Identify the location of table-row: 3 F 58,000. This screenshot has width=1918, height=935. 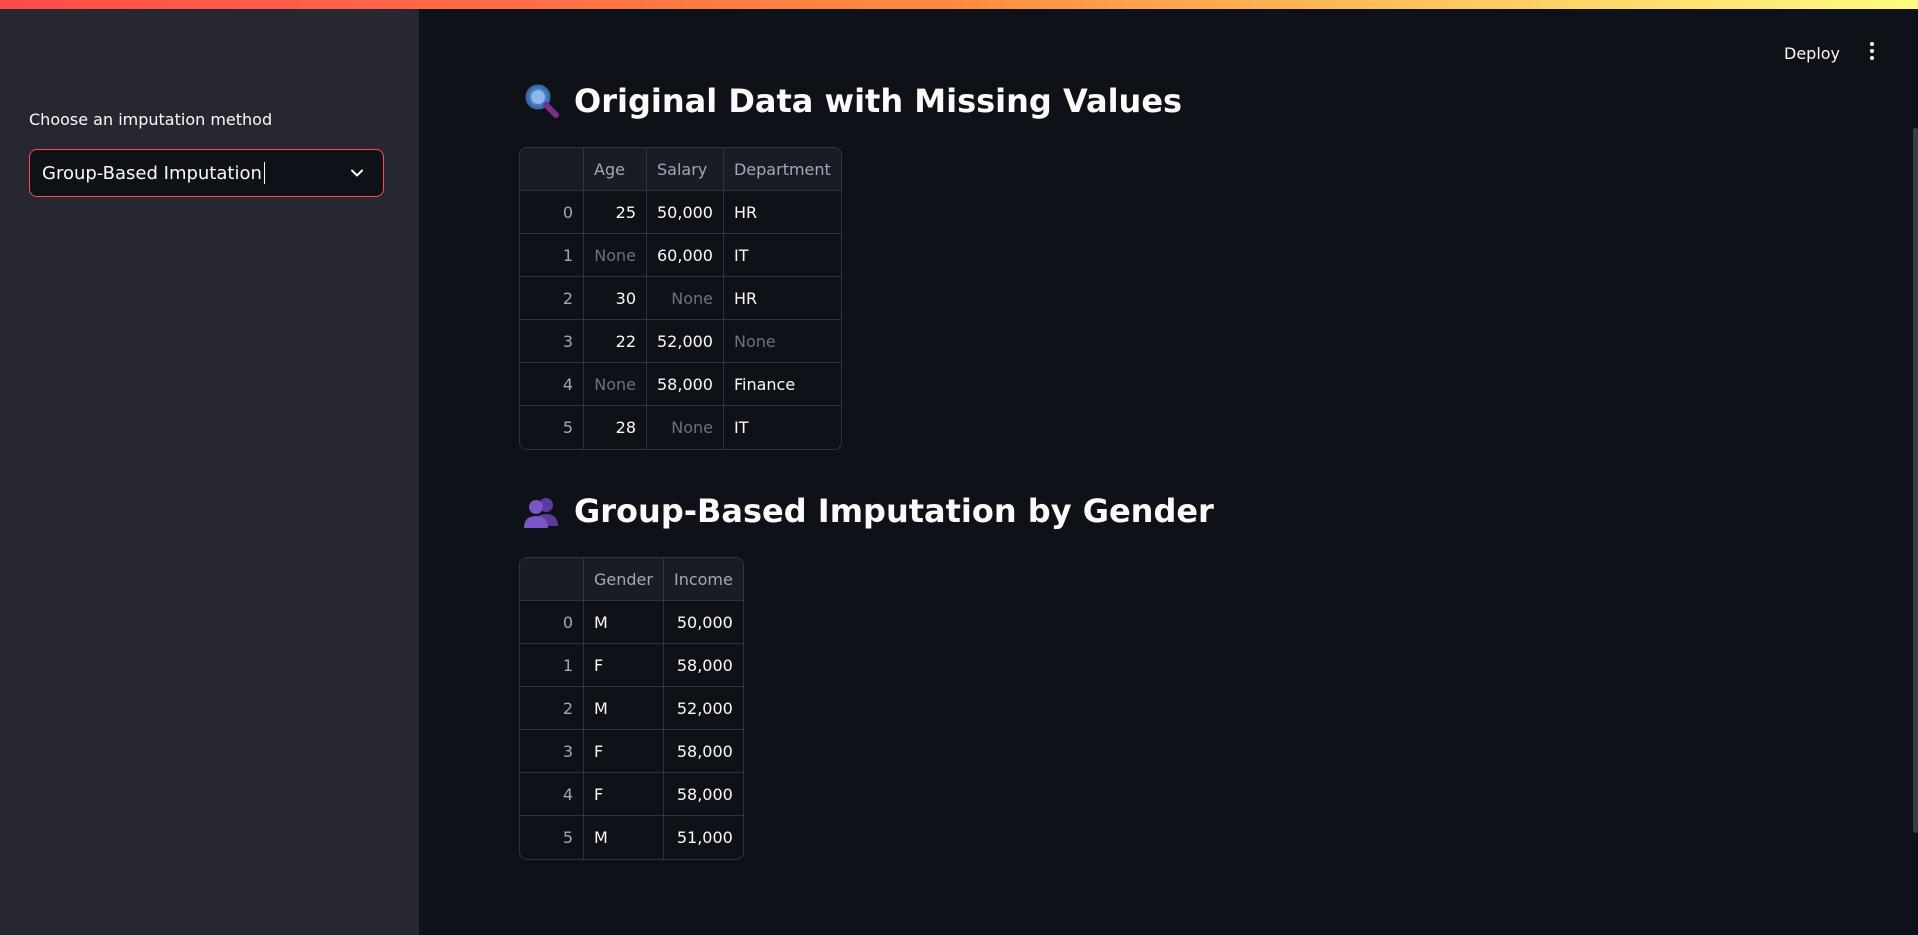
(631, 751).